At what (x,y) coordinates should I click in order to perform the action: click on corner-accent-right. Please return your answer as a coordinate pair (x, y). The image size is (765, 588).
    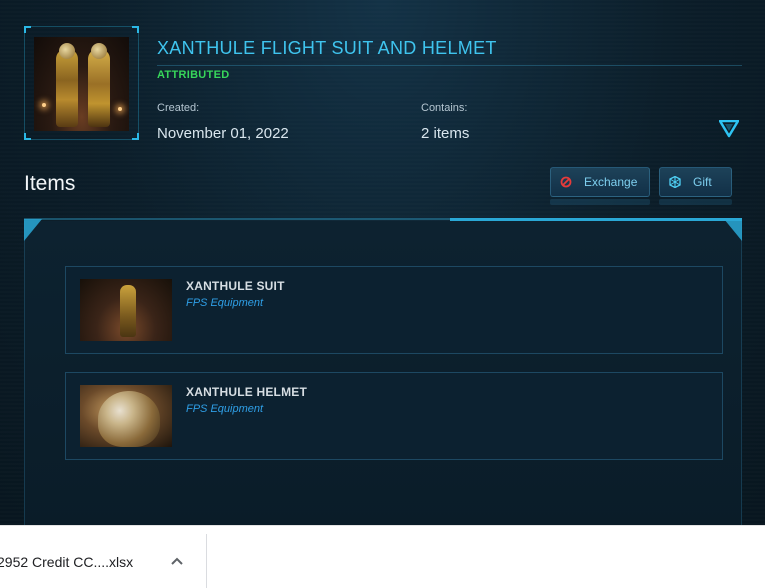
    Looking at the image, I should click on (733, 230).